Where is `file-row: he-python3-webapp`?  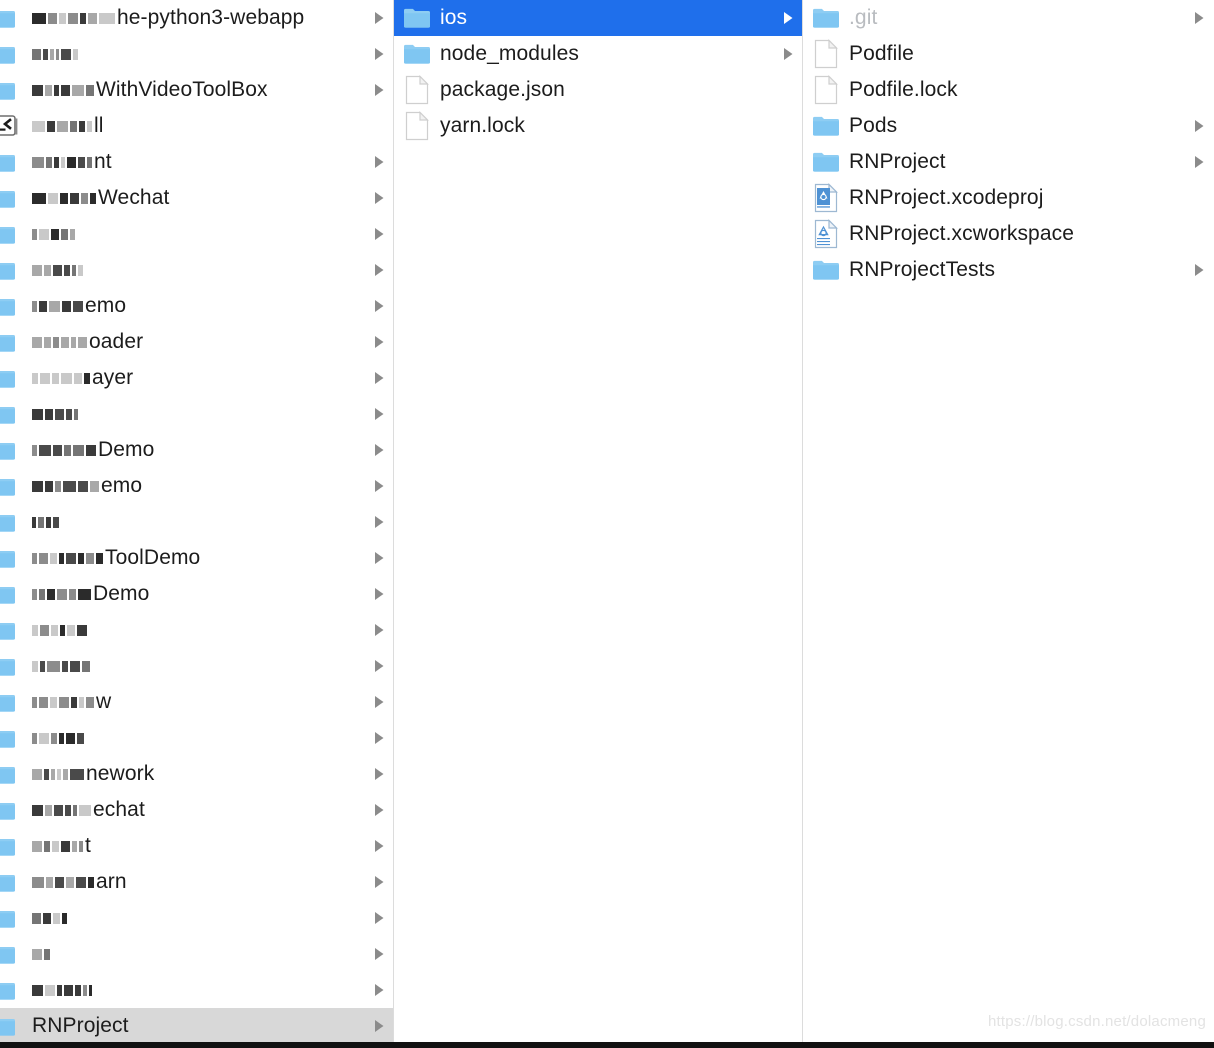
file-row: he-python3-webapp is located at coordinates (196, 18).